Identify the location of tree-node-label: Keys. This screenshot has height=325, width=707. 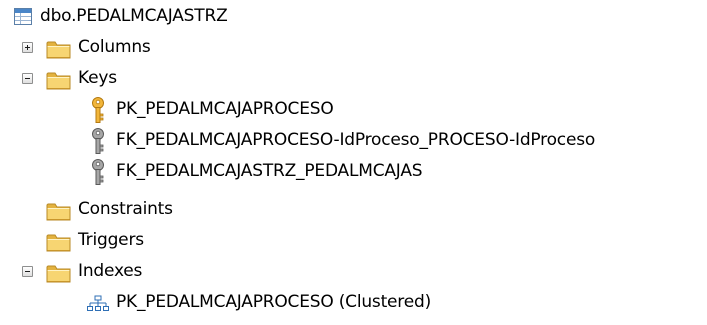
(97, 78).